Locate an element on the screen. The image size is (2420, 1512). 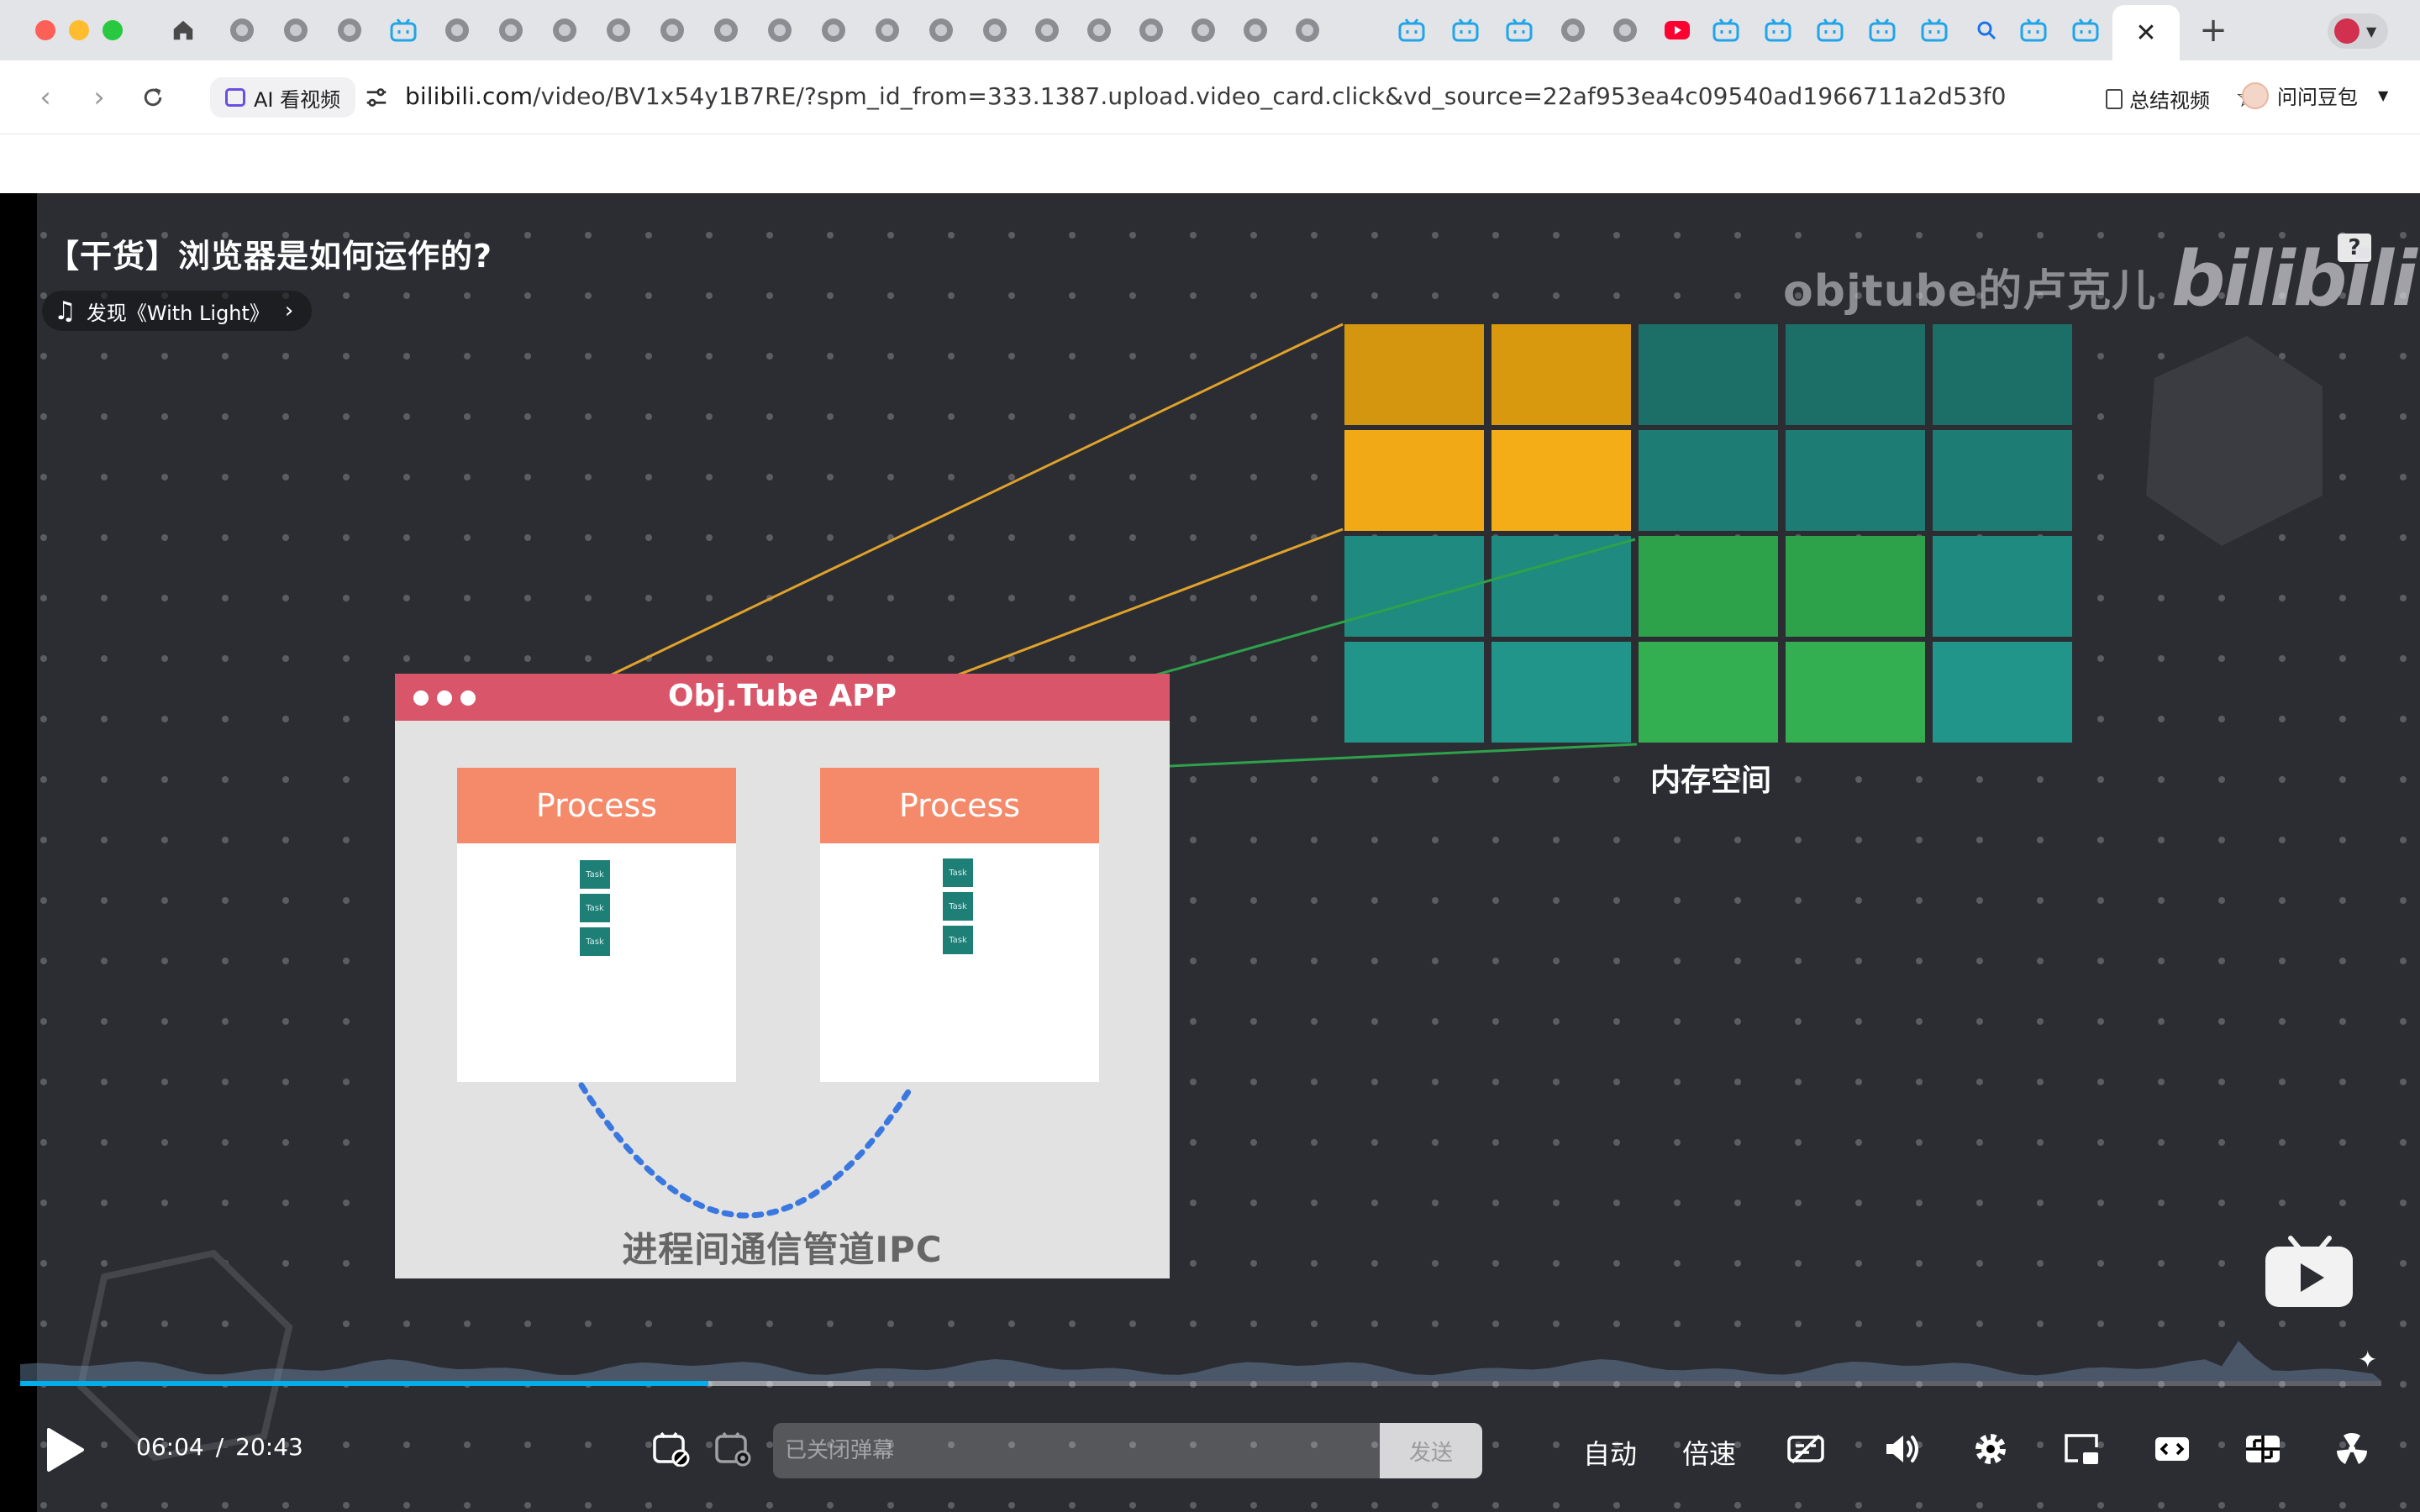
play-button is located at coordinates (65, 1449).